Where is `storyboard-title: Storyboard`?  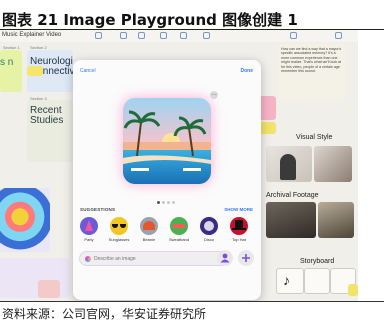
storyboard-title: Storyboard is located at coordinates (317, 261).